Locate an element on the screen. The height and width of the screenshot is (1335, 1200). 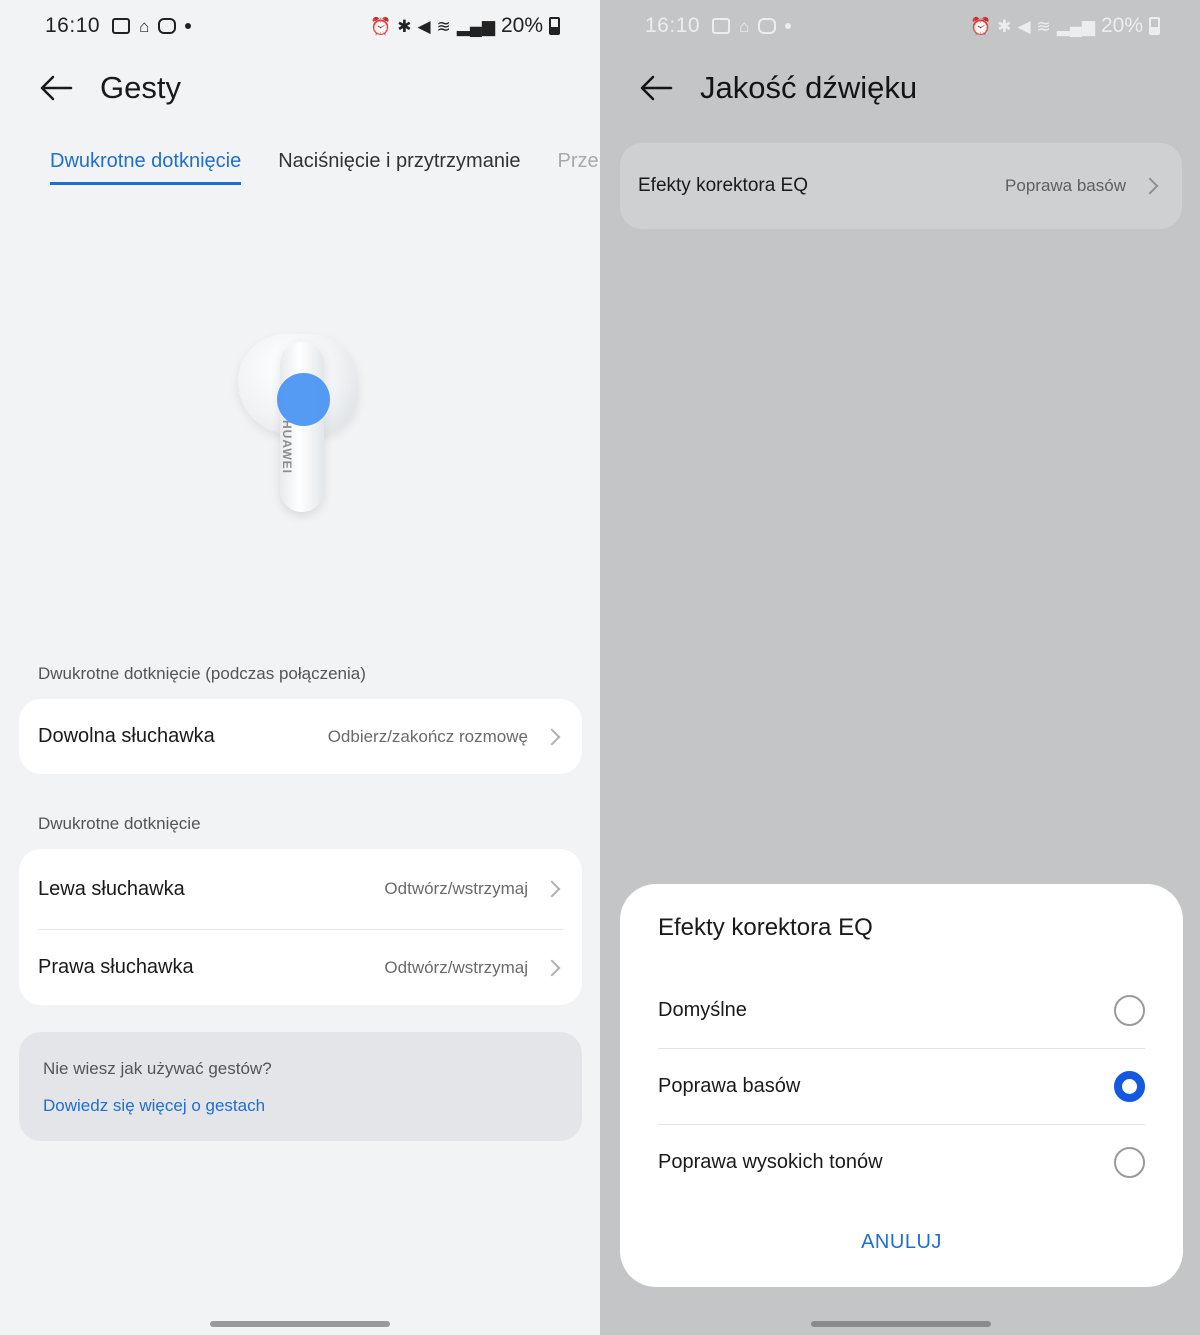
dialog-title: Efekty korektora EQ is located at coordinates (765, 927).